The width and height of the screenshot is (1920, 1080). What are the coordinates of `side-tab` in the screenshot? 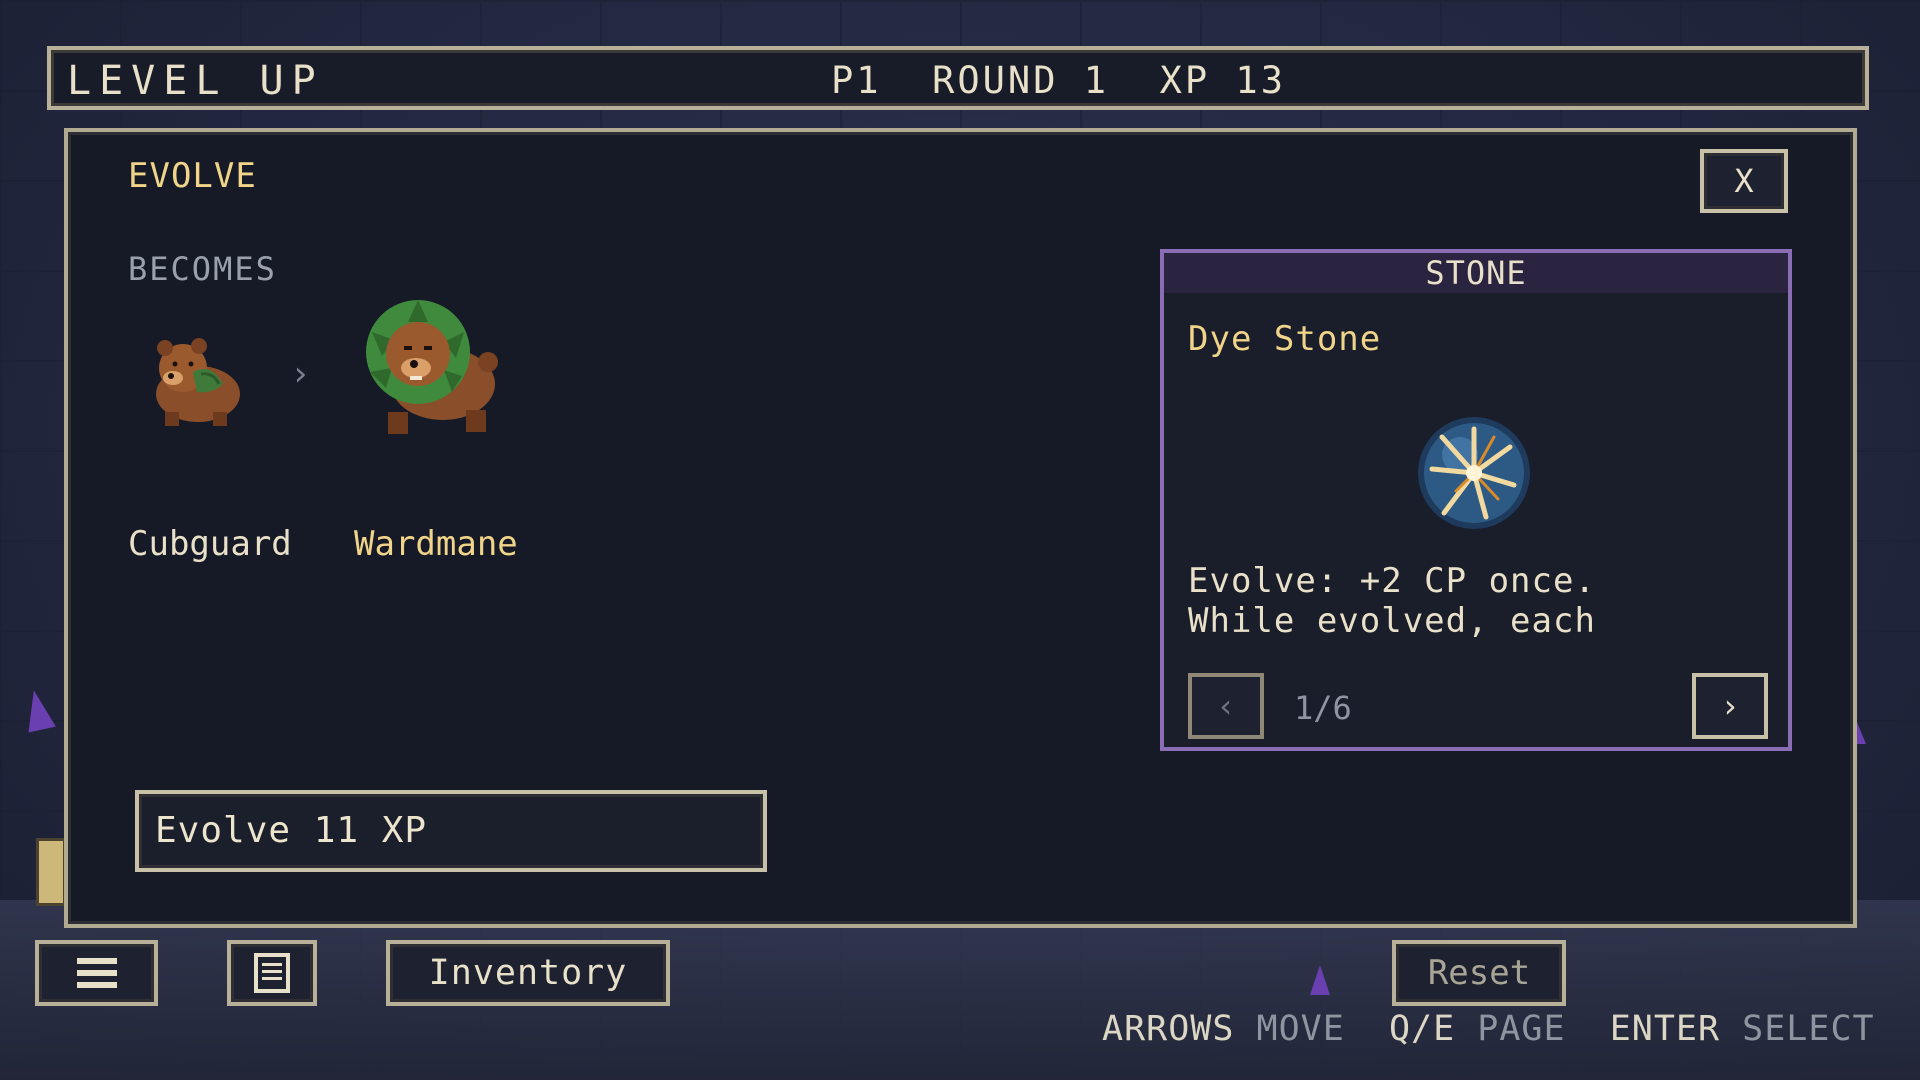 It's located at (51, 872).